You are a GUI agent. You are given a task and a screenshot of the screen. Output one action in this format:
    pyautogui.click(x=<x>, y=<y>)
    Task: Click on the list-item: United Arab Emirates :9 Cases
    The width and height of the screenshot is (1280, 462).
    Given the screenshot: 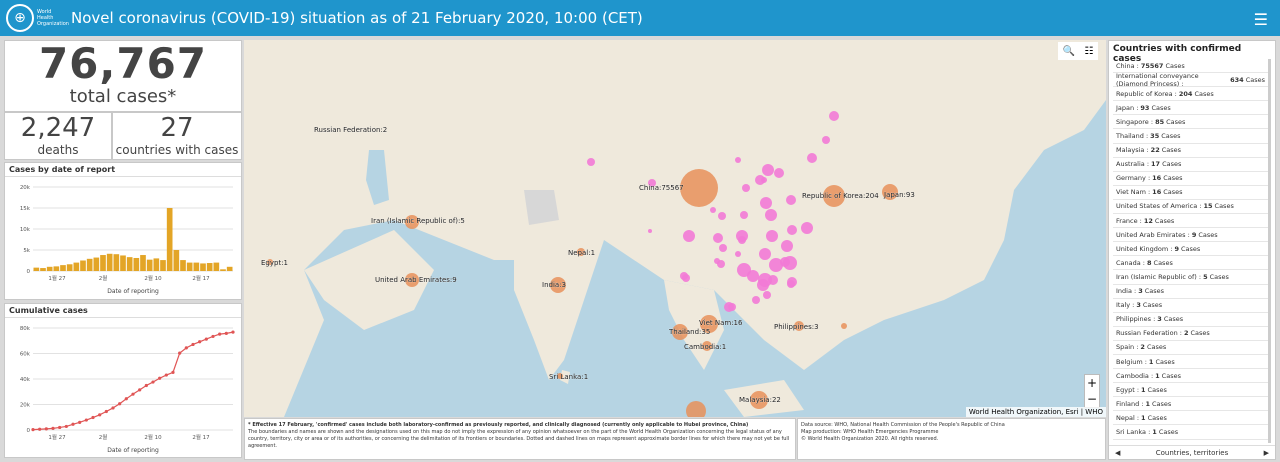 What is the action you would take?
    pyautogui.click(x=1190, y=235)
    